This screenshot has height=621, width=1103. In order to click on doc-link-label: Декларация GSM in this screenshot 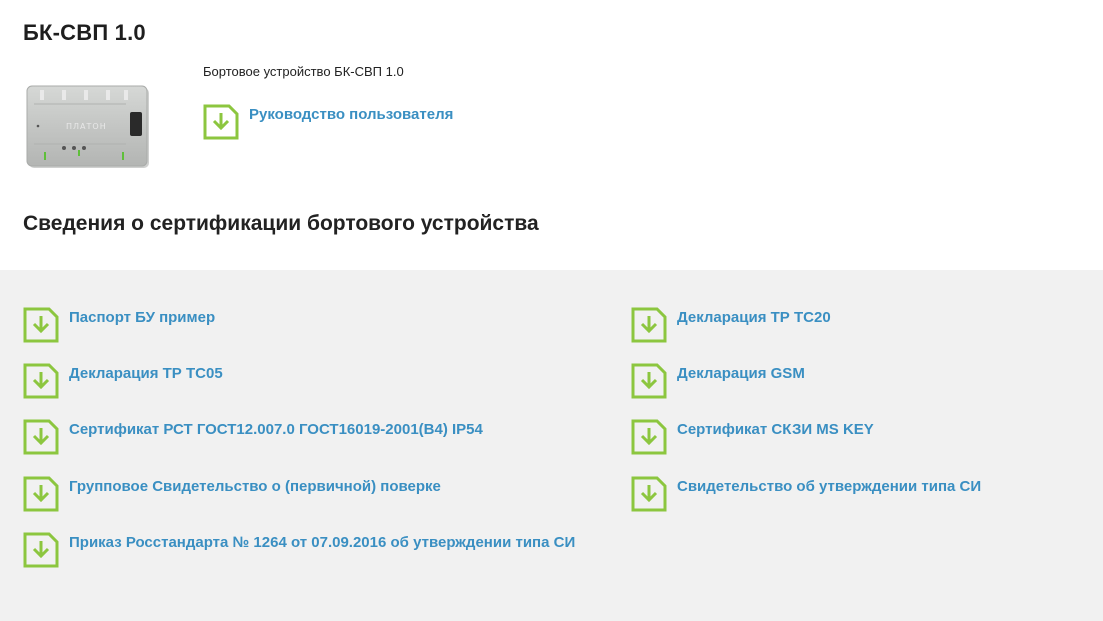, I will do `click(741, 373)`.